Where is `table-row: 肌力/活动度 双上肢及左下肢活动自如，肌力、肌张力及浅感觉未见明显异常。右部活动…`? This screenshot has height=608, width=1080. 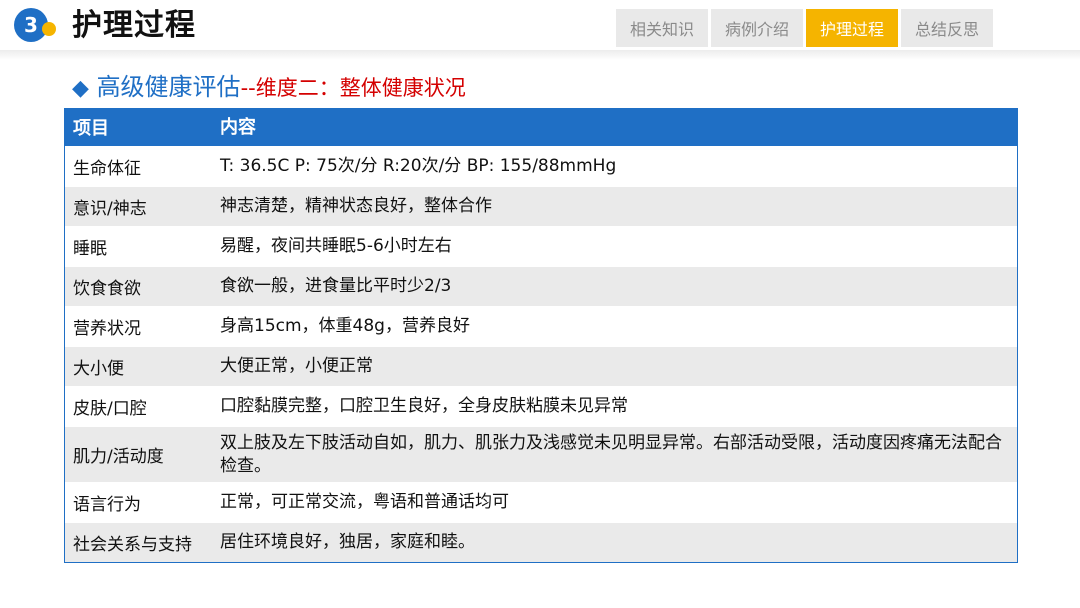 table-row: 肌力/活动度 双上肢及左下肢活动自如，肌力、肌张力及浅感觉未见明显异常。右部活动… is located at coordinates (541, 454).